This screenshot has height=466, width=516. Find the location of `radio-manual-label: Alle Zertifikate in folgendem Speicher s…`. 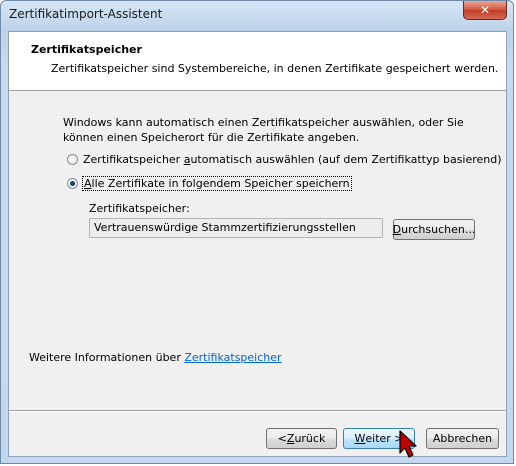

radio-manual-label: Alle Zertifikate in folgendem Speicher s… is located at coordinates (217, 183).